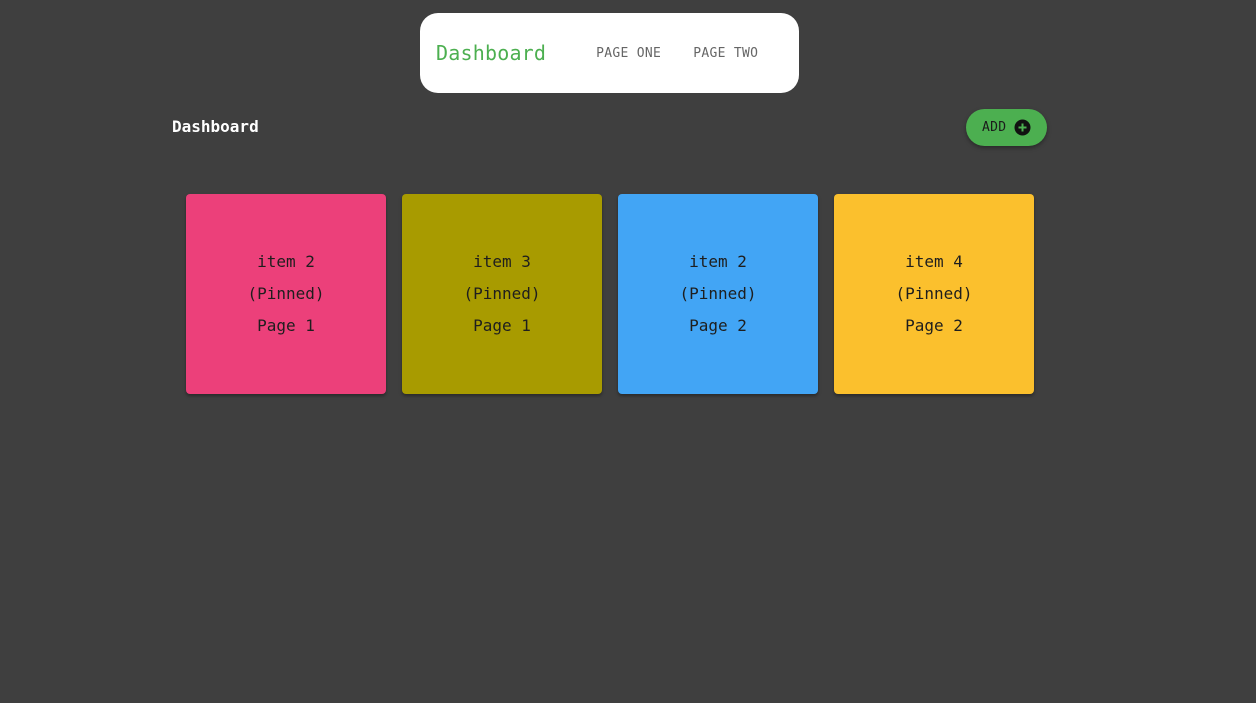  I want to click on top-nav-bar: Dashboard PAGE ONE PAGE TWO, so click(609, 53).